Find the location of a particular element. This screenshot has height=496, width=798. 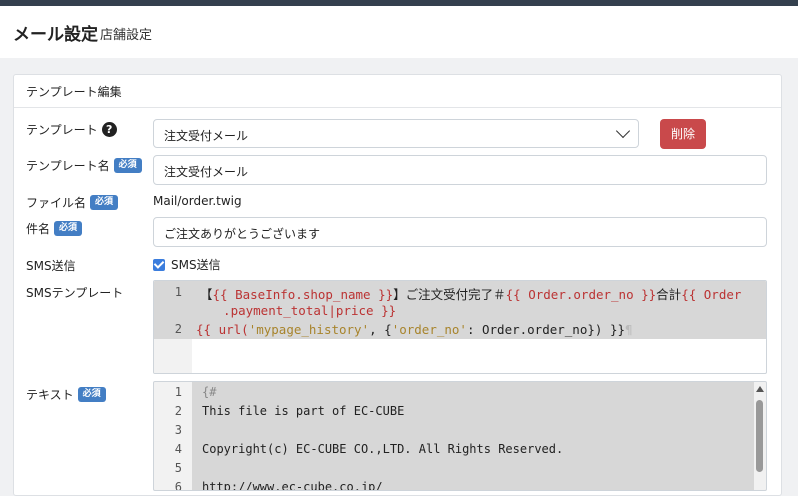

subject-input: ご注文ありがとうございます is located at coordinates (460, 232).